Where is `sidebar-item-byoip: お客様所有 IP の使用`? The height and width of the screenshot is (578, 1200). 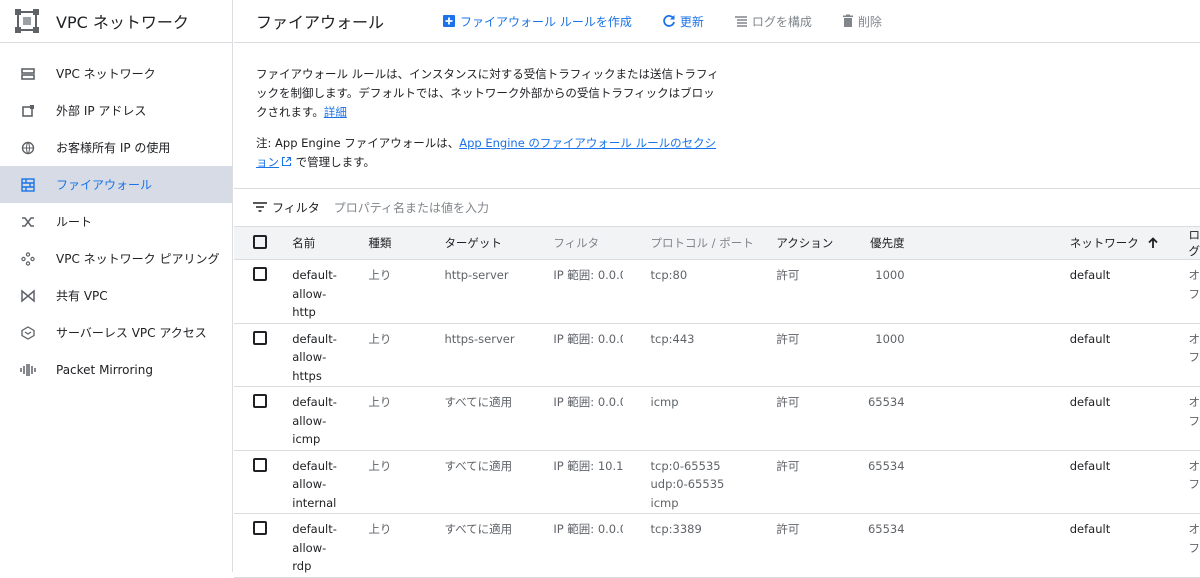 sidebar-item-byoip: お客様所有 IP の使用 is located at coordinates (116, 147).